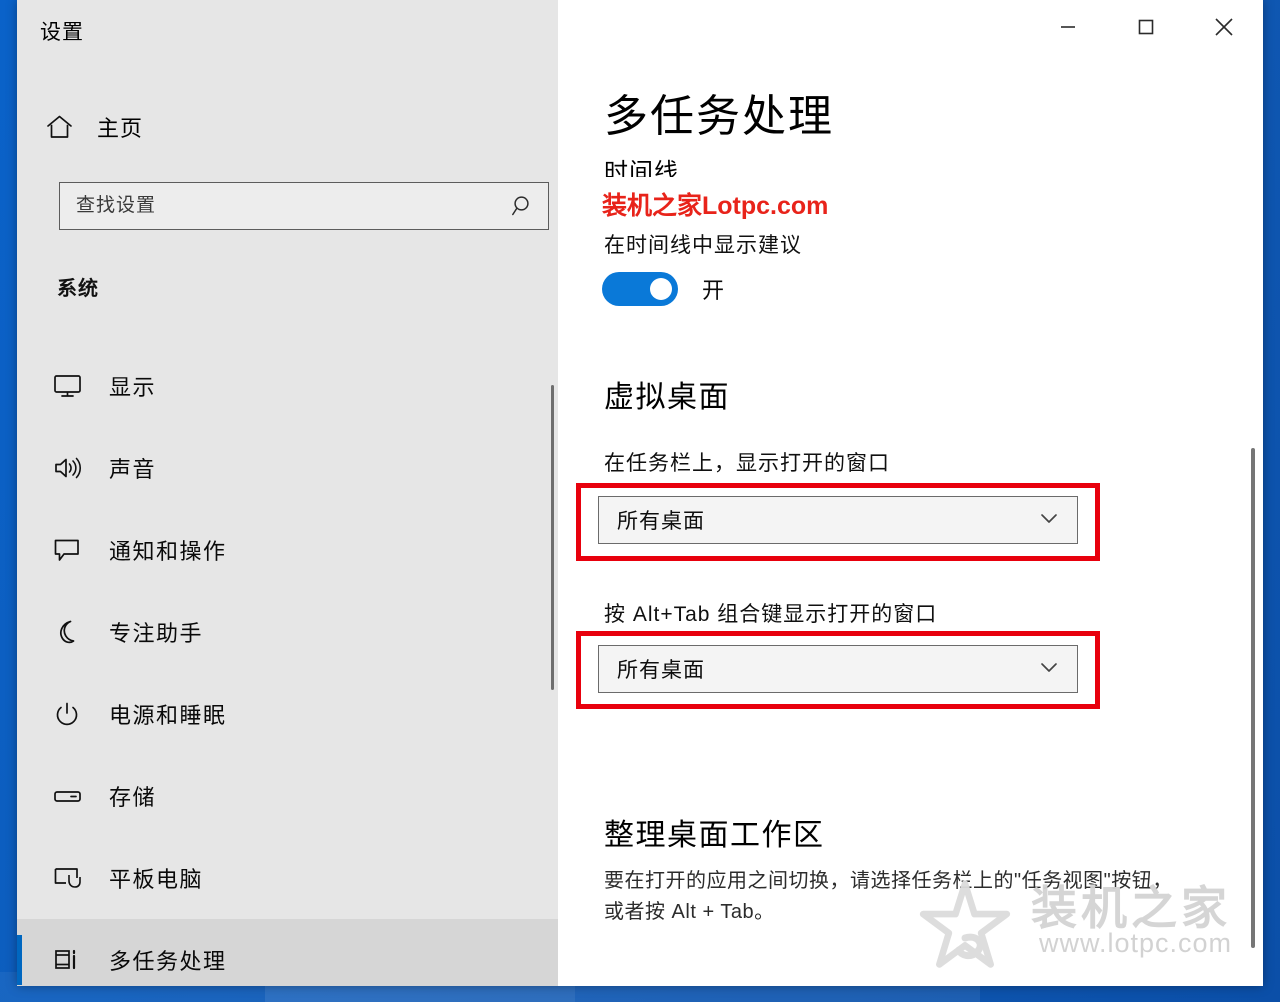 This screenshot has height=1002, width=1280. What do you see at coordinates (78, 289) in the screenshot?
I see `sidebar-group-title: 系统` at bounding box center [78, 289].